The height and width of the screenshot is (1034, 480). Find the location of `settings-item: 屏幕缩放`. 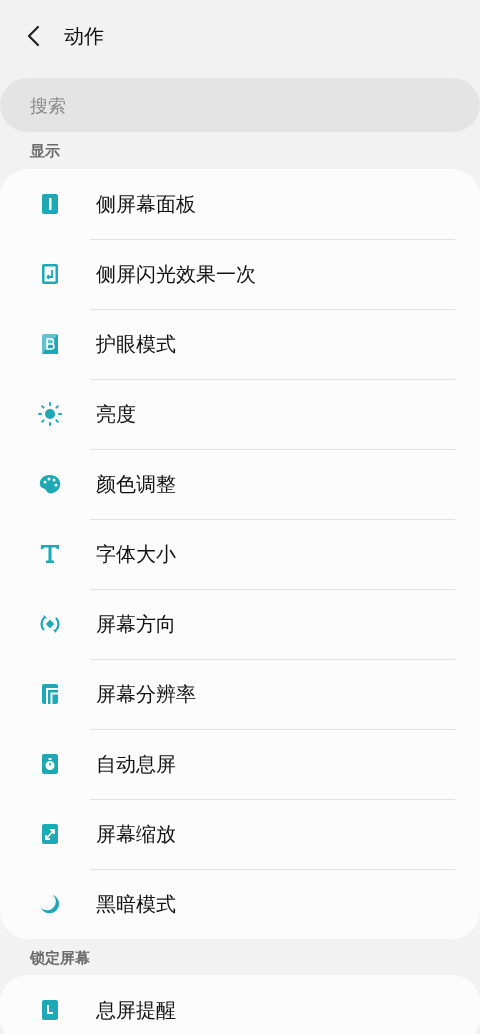

settings-item: 屏幕缩放 is located at coordinates (240, 833).